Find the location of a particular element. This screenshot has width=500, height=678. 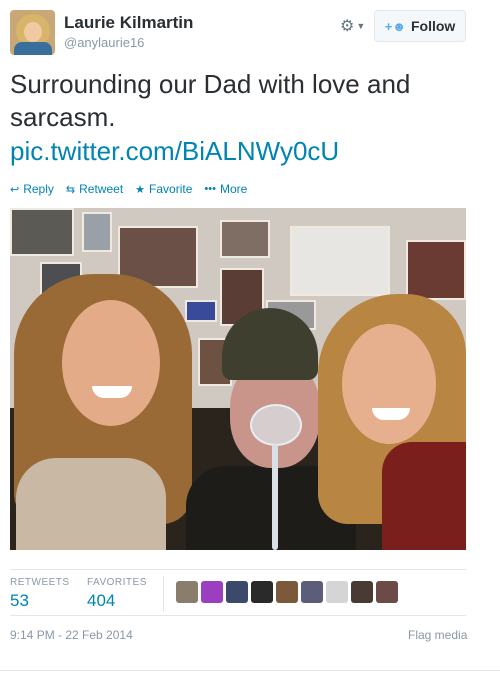

reply-label: Reply is located at coordinates (38, 189).